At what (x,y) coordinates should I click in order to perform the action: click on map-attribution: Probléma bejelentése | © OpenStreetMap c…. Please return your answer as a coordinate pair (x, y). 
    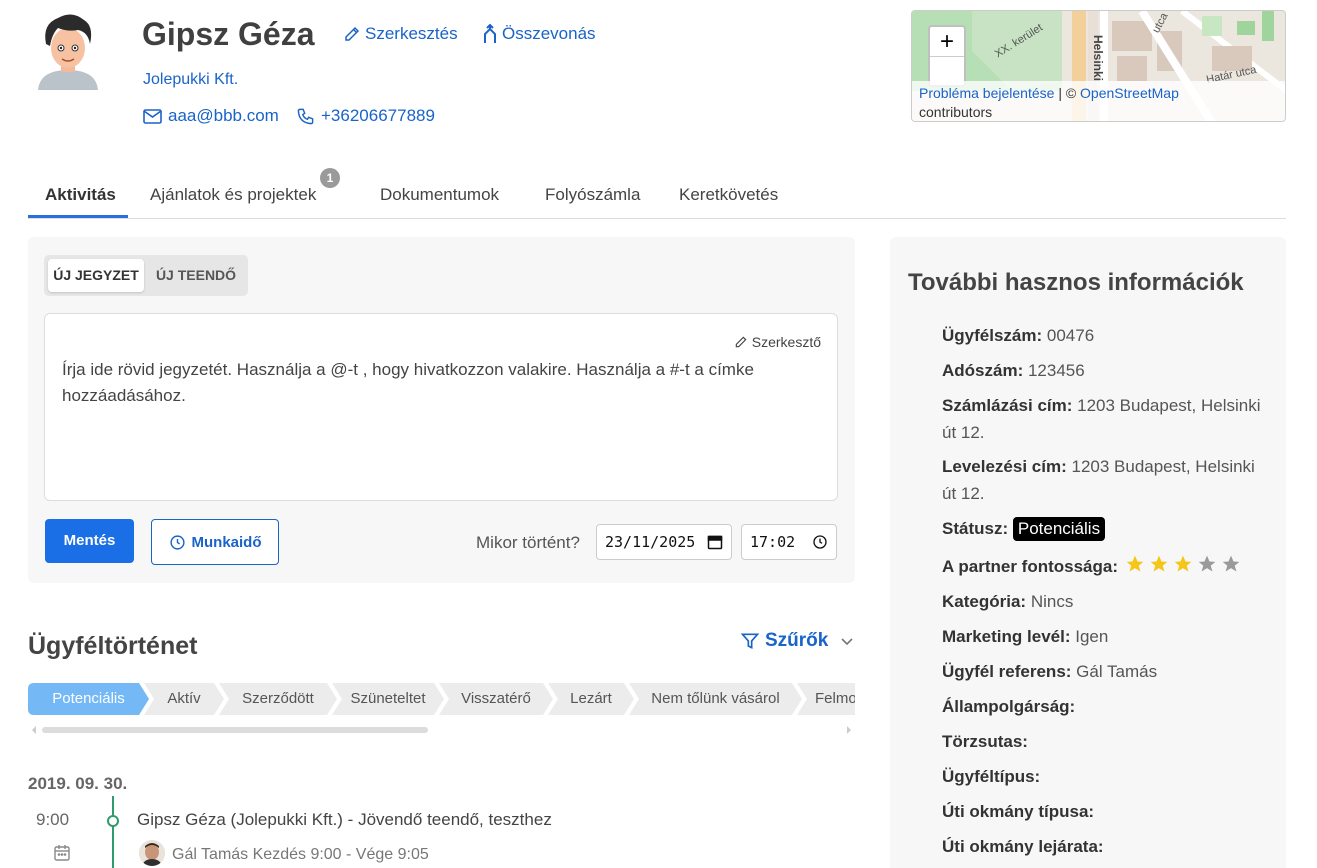
    Looking at the image, I should click on (1098, 101).